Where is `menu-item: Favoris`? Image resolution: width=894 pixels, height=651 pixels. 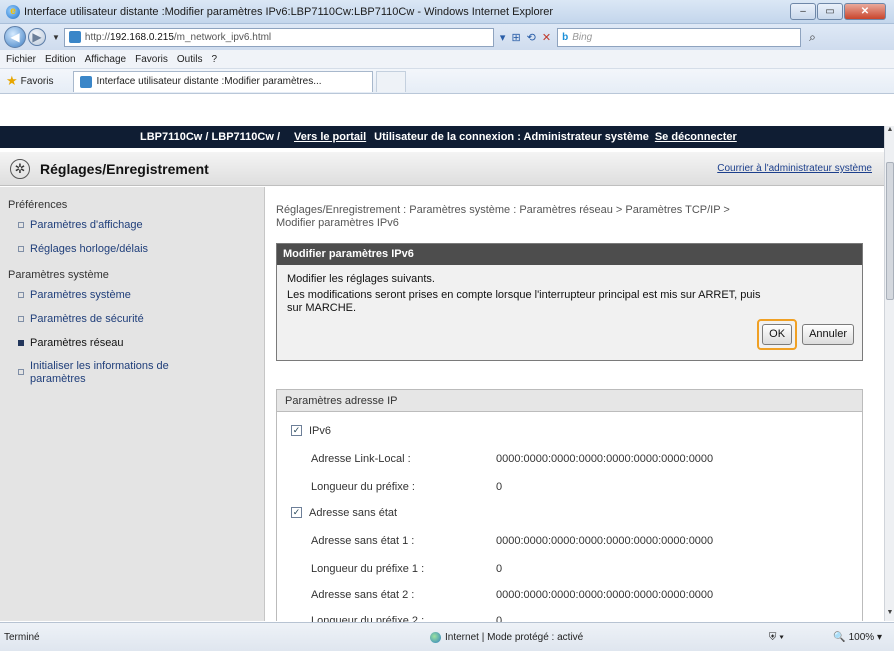 menu-item: Favoris is located at coordinates (151, 59).